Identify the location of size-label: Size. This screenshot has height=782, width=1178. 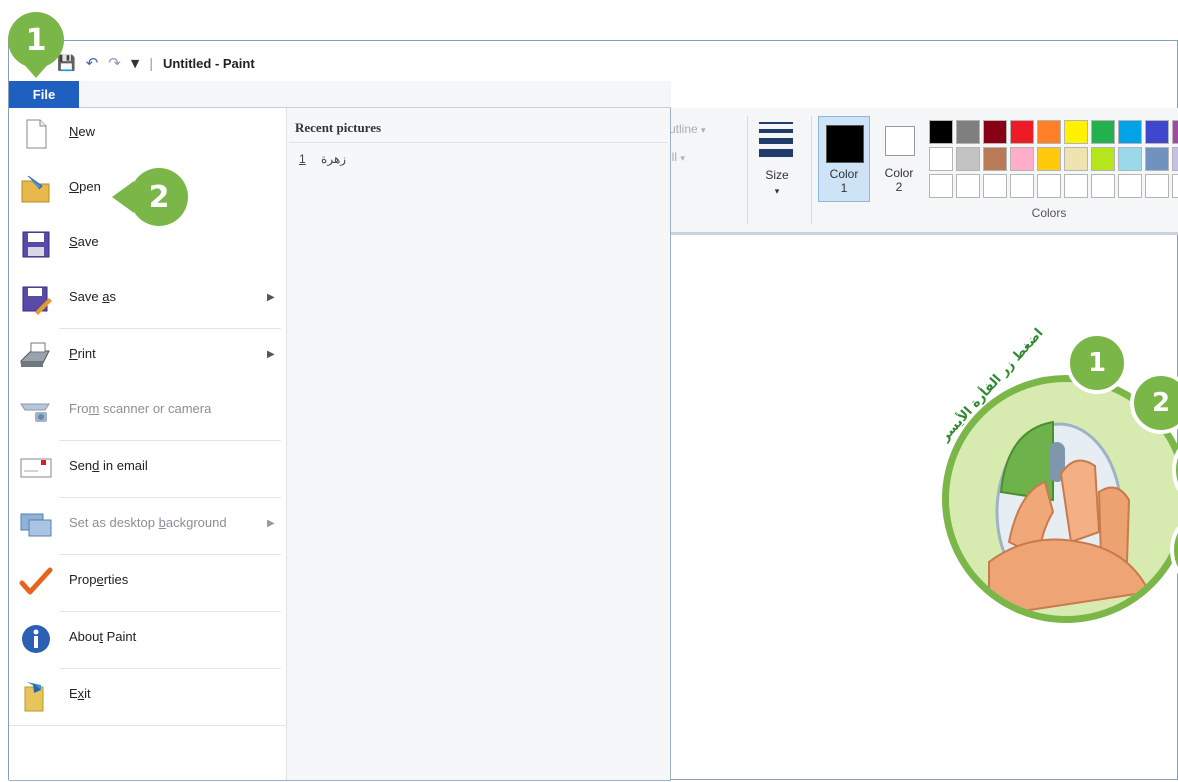
(777, 175).